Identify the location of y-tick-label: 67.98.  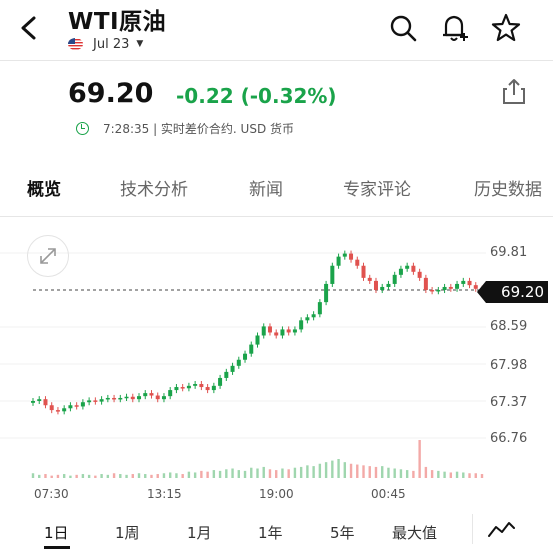
(509, 365).